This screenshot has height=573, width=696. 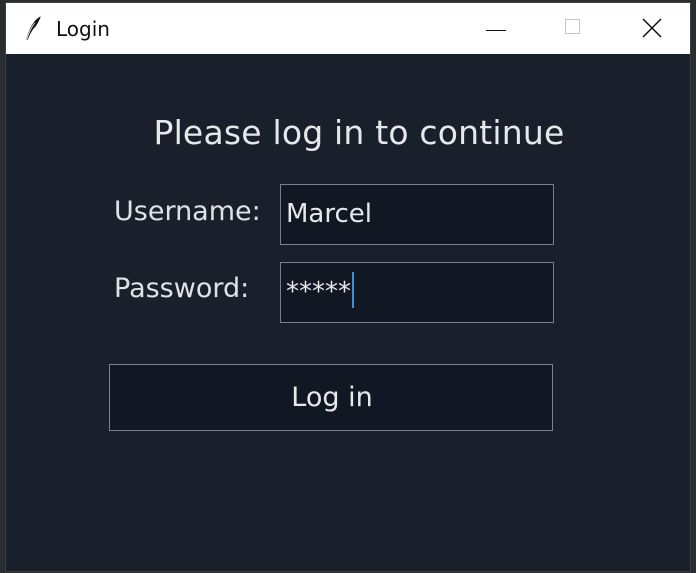 I want to click on password-value: *****, so click(x=318, y=292).